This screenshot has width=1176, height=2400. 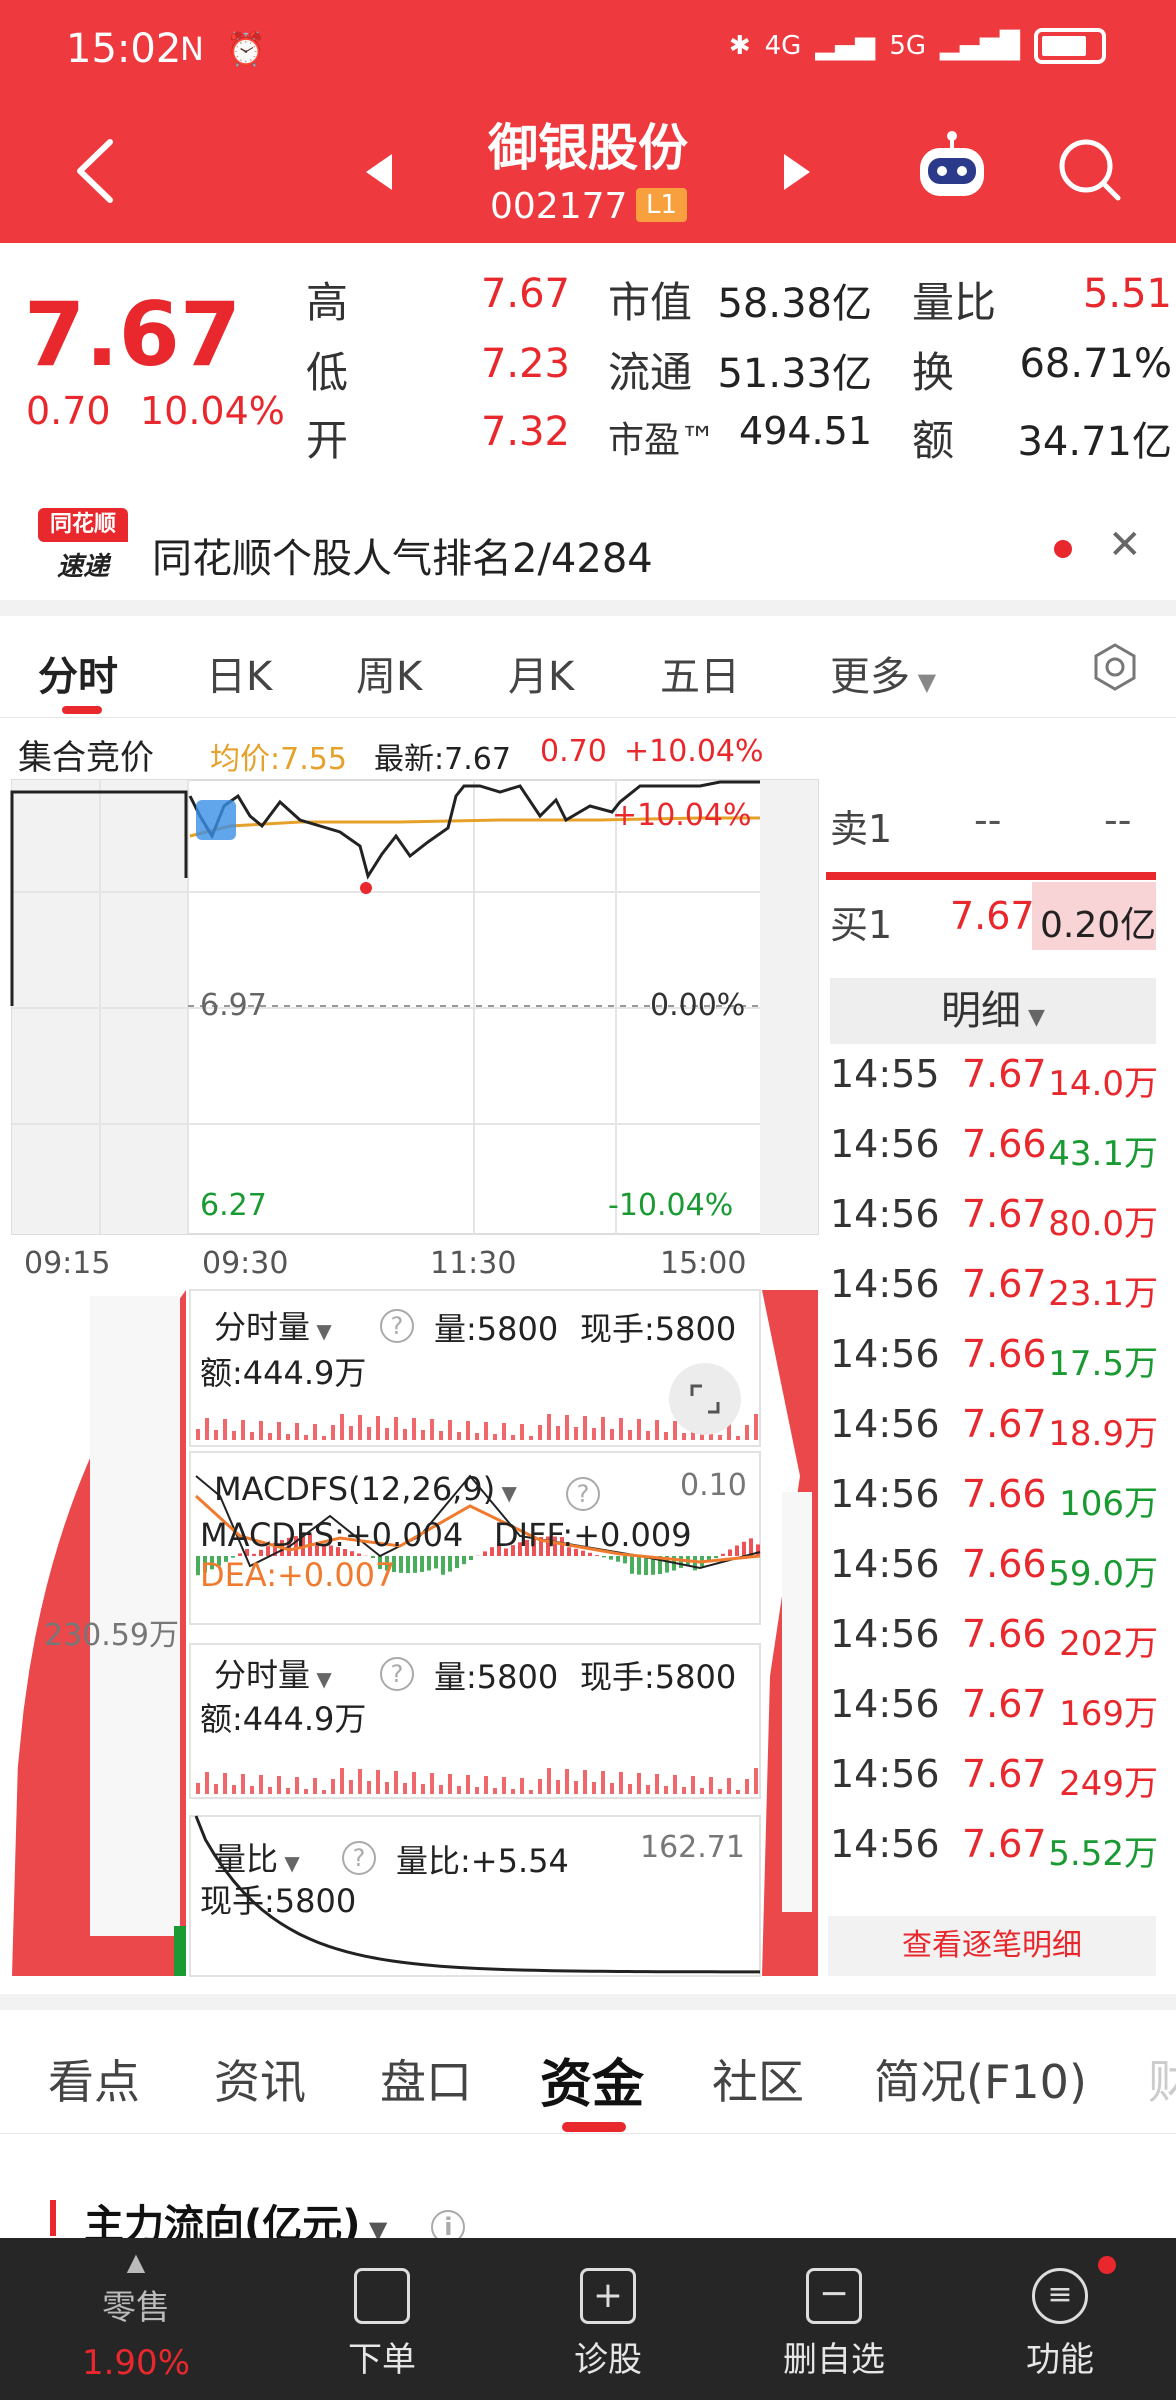 I want to click on tab-news: 资讯, so click(x=260, y=2079).